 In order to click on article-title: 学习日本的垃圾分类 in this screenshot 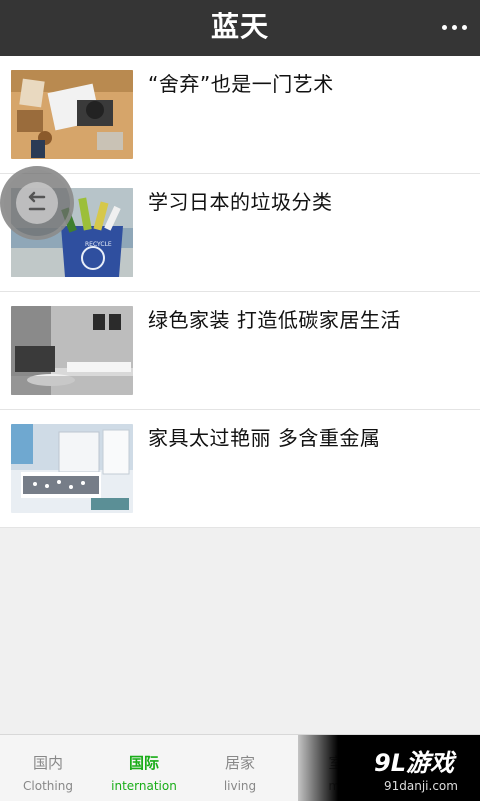, I will do `click(240, 202)`.